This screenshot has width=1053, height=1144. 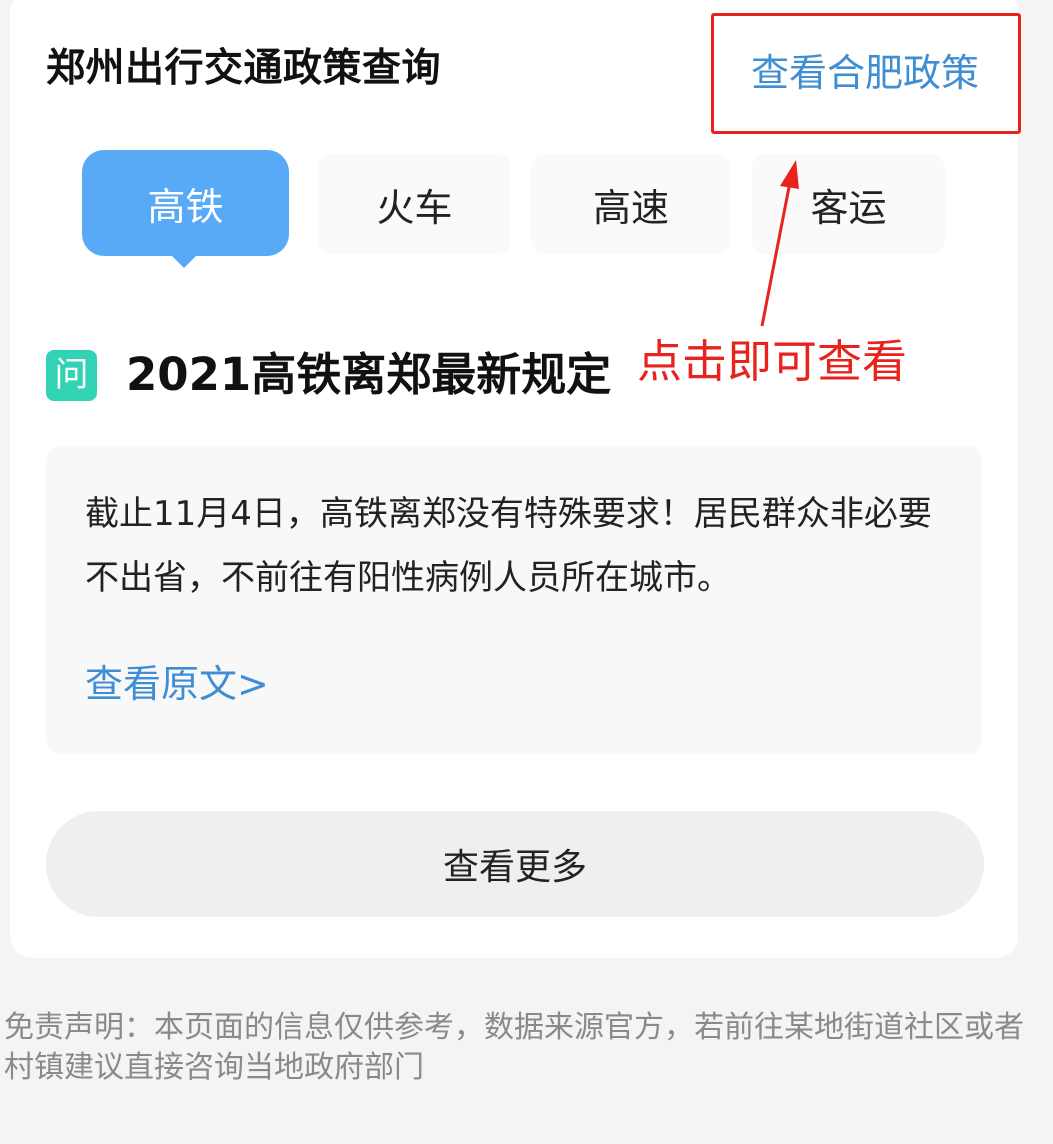 I want to click on annotation-text: 点击即可查看, so click(x=772, y=361).